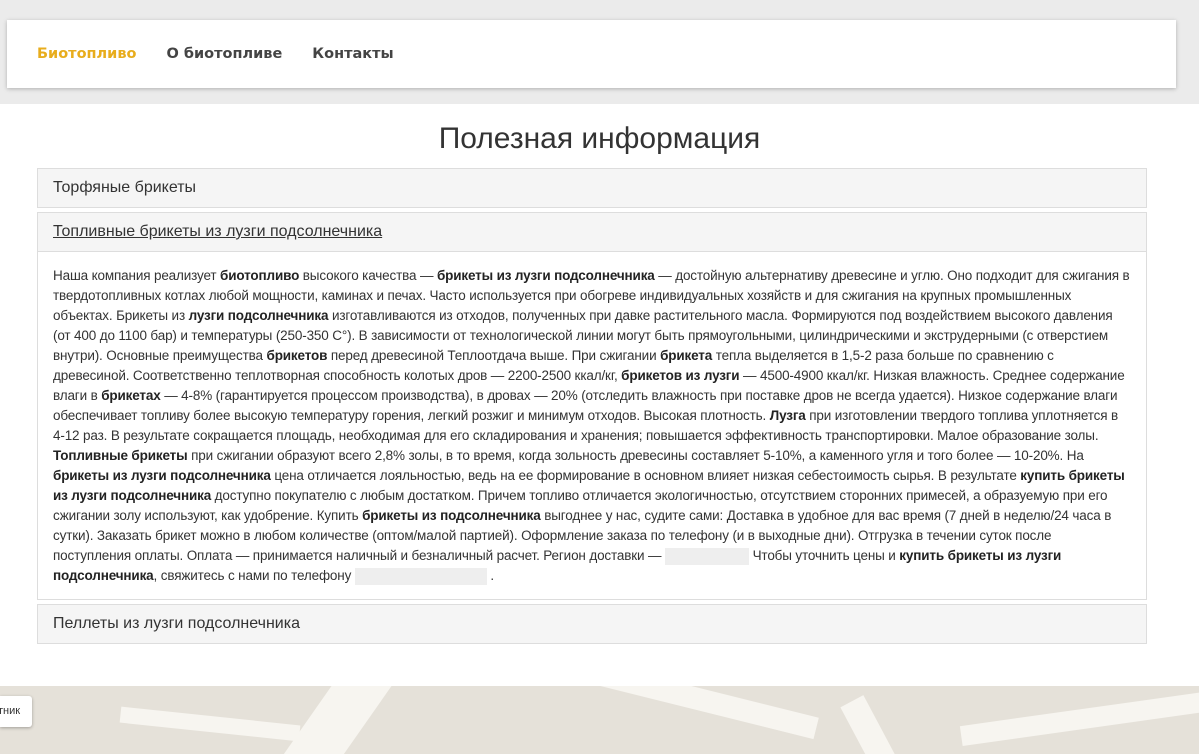 This screenshot has width=1199, height=754. I want to click on nav-link-contacts: Контакты, so click(352, 54).